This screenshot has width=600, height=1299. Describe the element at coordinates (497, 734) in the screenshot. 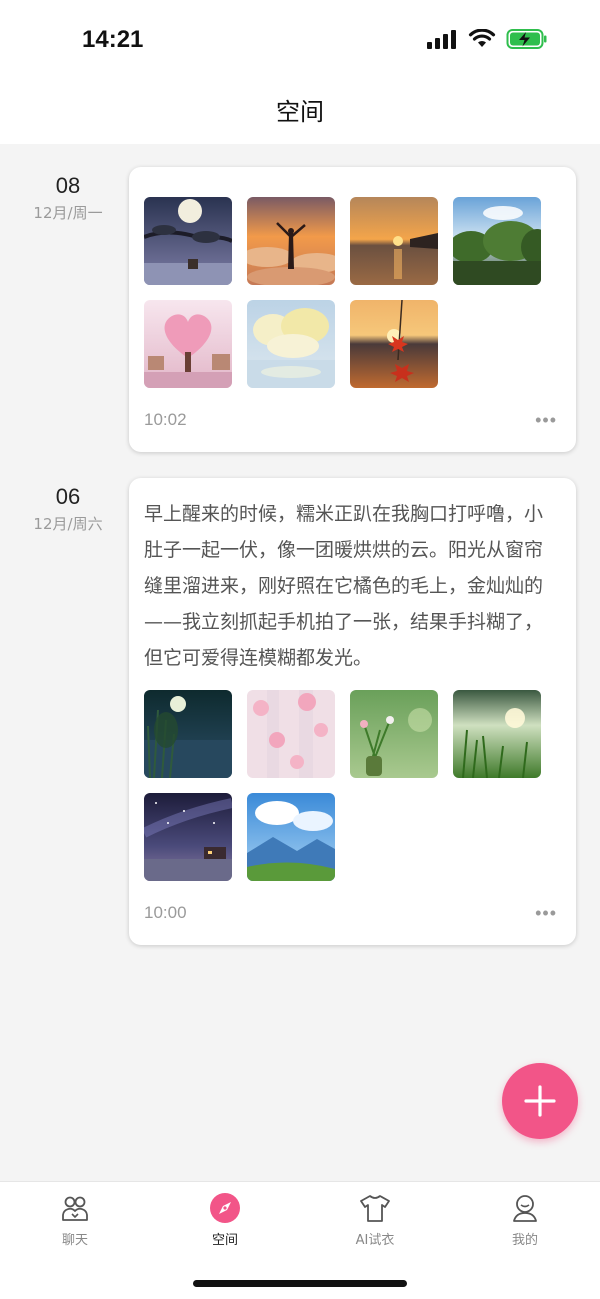

I see `reed-sunlight-image` at that location.